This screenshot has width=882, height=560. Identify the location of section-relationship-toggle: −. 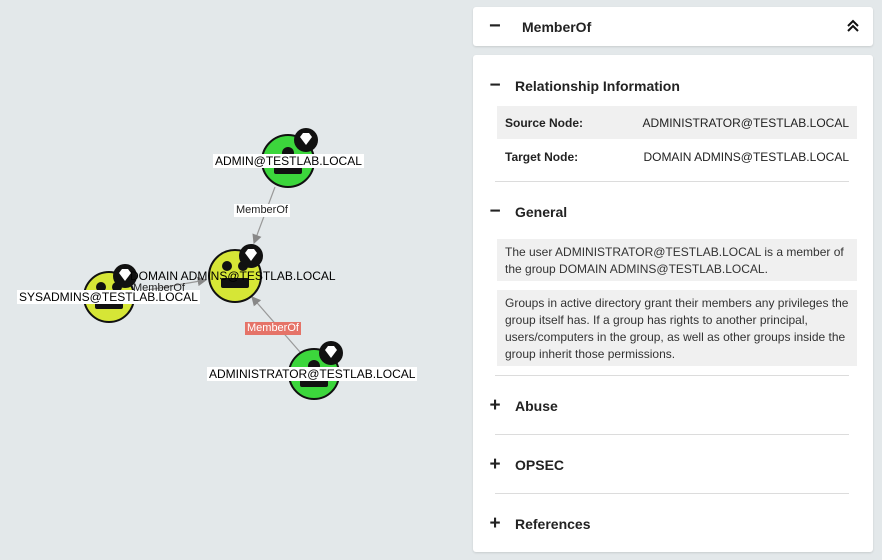
(495, 86).